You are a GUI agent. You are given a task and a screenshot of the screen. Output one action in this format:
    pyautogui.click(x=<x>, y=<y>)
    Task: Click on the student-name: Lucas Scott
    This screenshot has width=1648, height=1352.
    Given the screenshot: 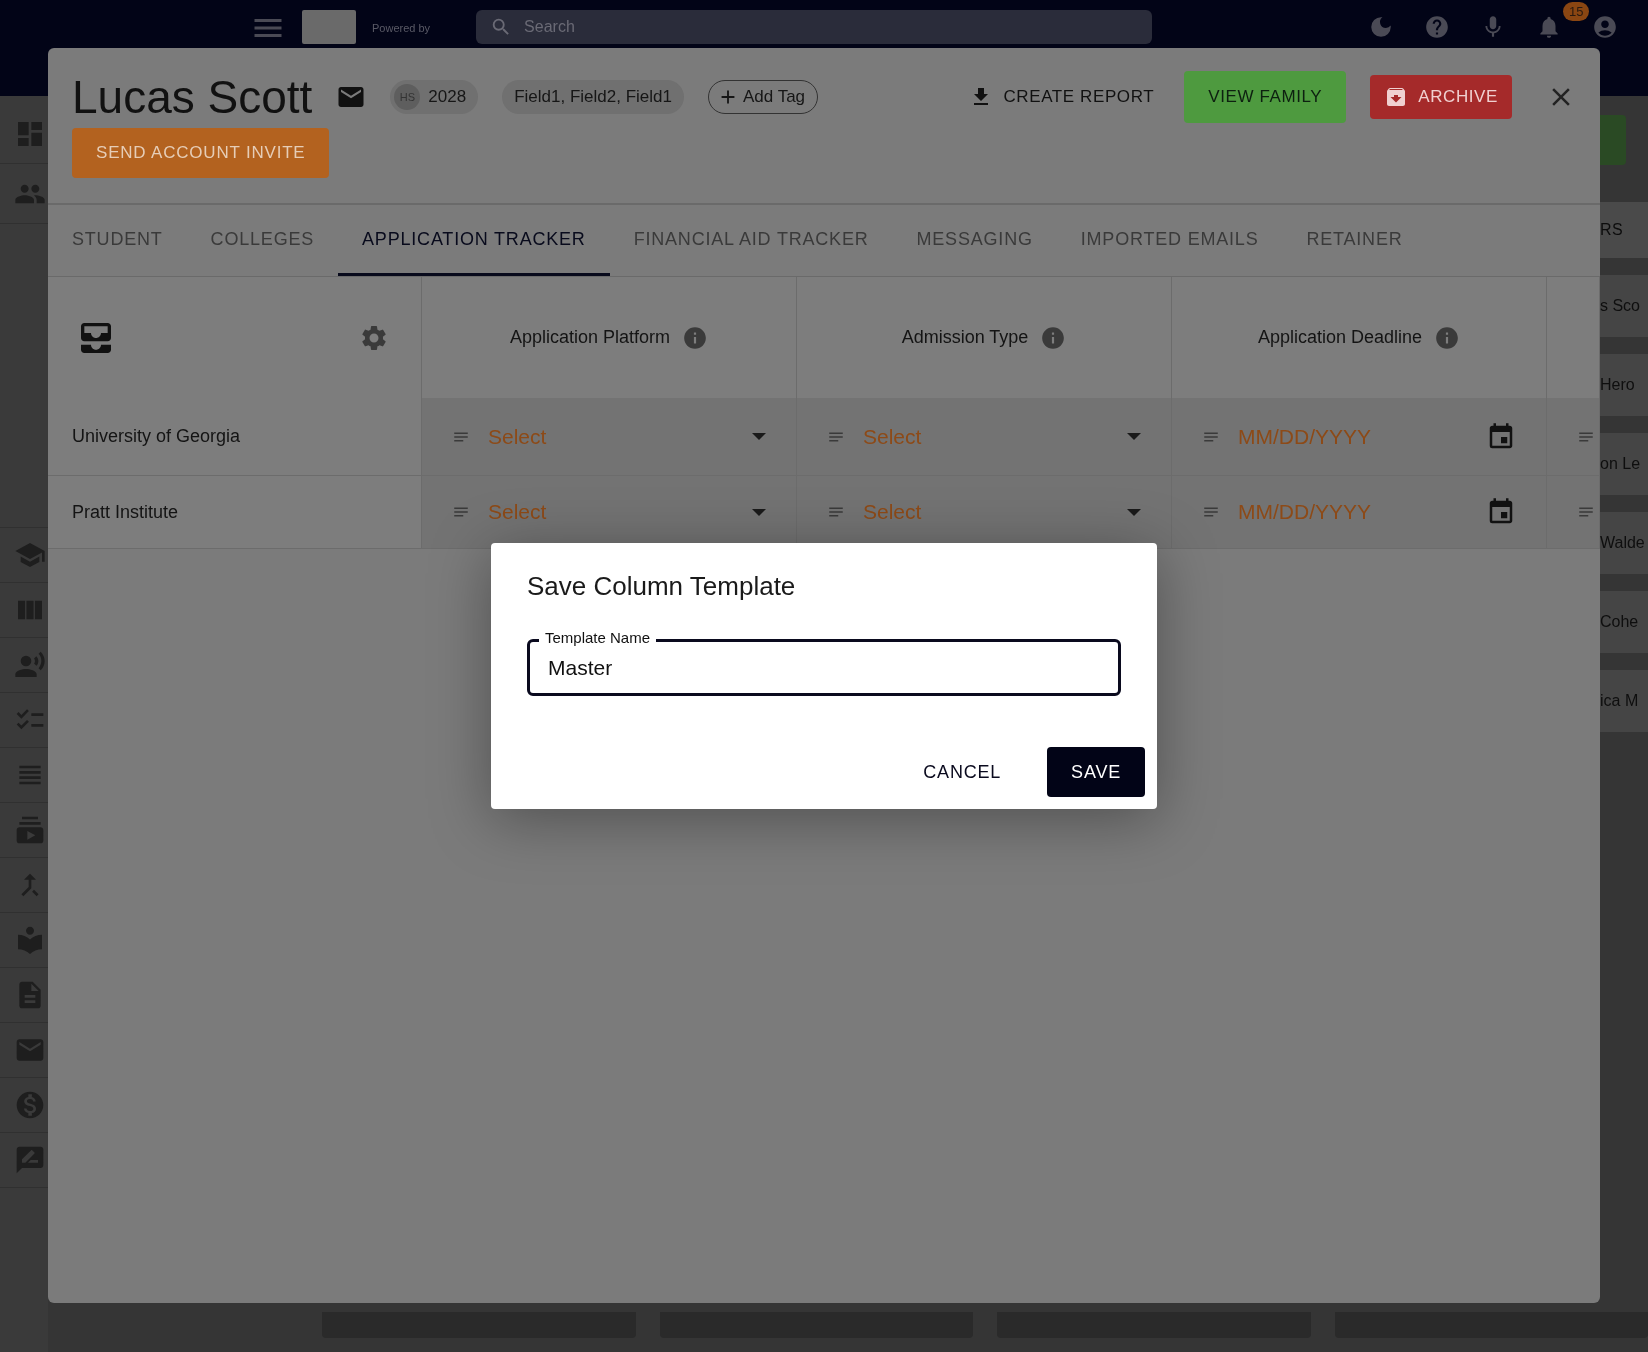 What is the action you would take?
    pyautogui.click(x=192, y=97)
    